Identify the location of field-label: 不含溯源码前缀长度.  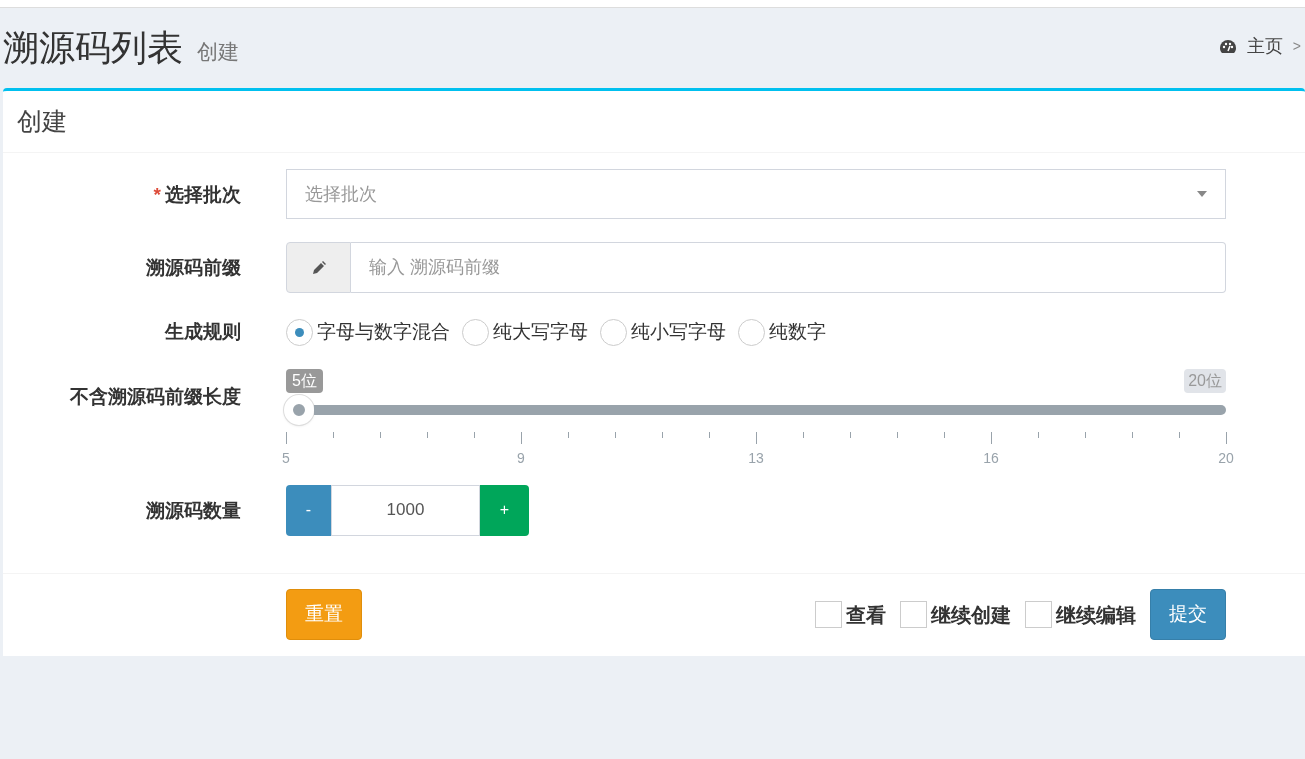
(155, 396).